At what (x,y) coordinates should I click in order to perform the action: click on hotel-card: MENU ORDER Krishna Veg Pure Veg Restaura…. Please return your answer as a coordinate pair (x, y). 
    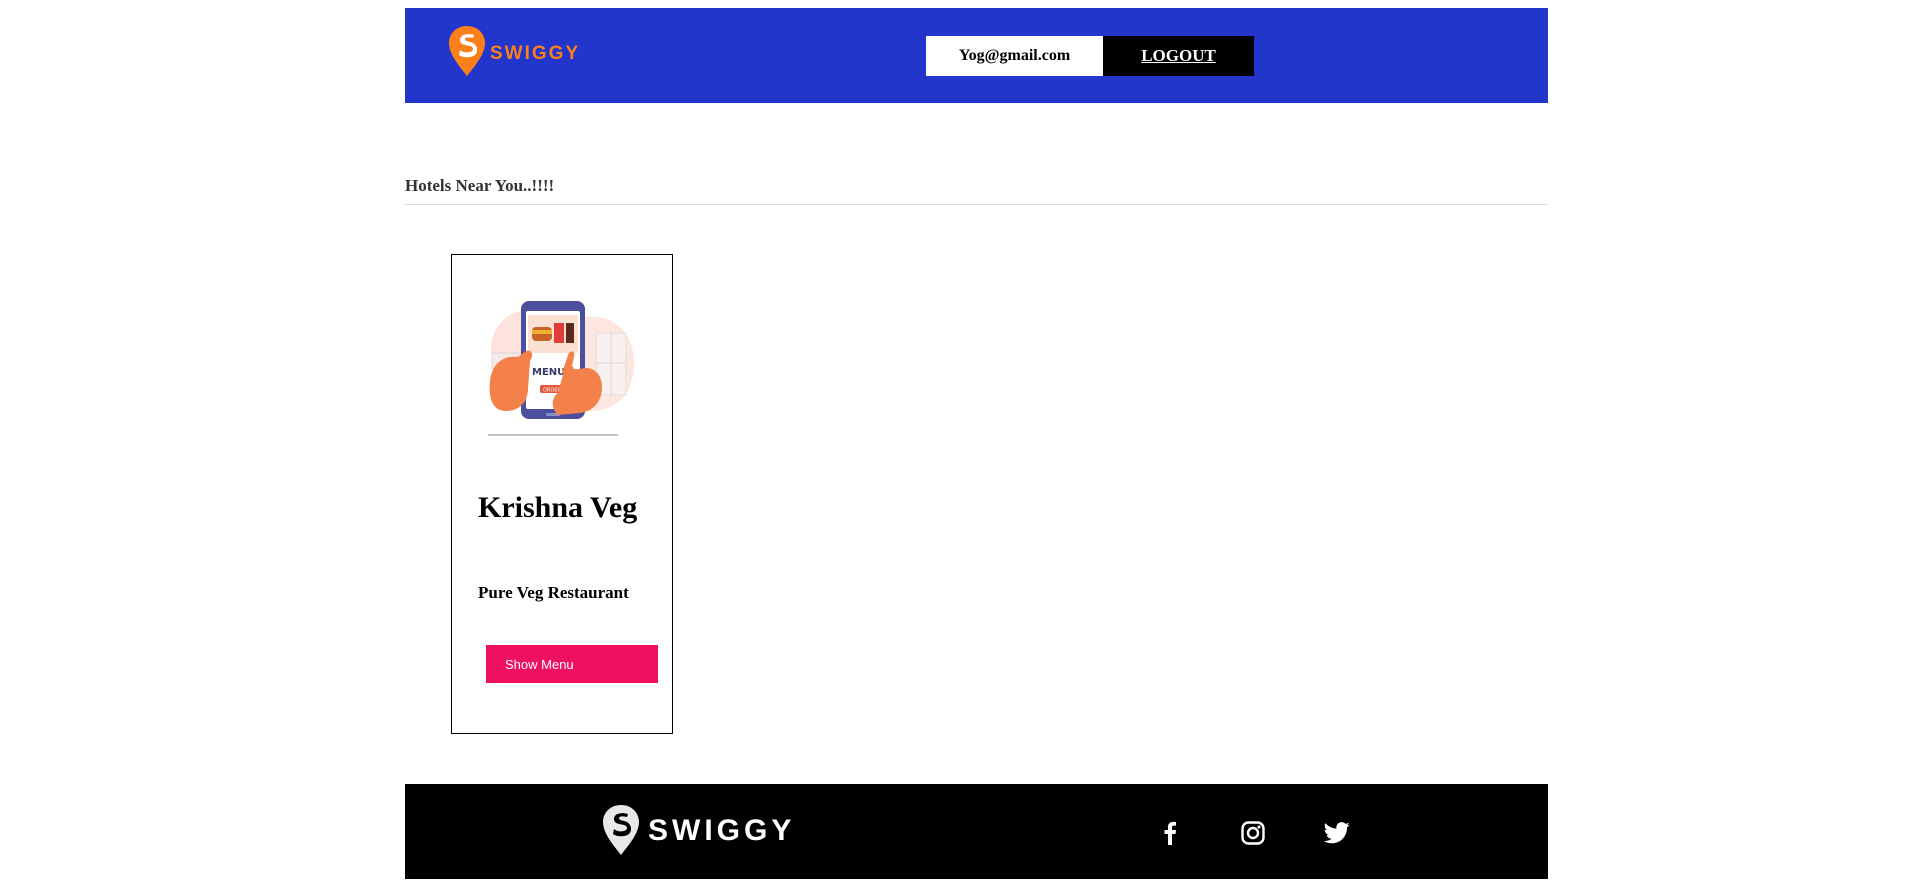
    Looking at the image, I should click on (562, 494).